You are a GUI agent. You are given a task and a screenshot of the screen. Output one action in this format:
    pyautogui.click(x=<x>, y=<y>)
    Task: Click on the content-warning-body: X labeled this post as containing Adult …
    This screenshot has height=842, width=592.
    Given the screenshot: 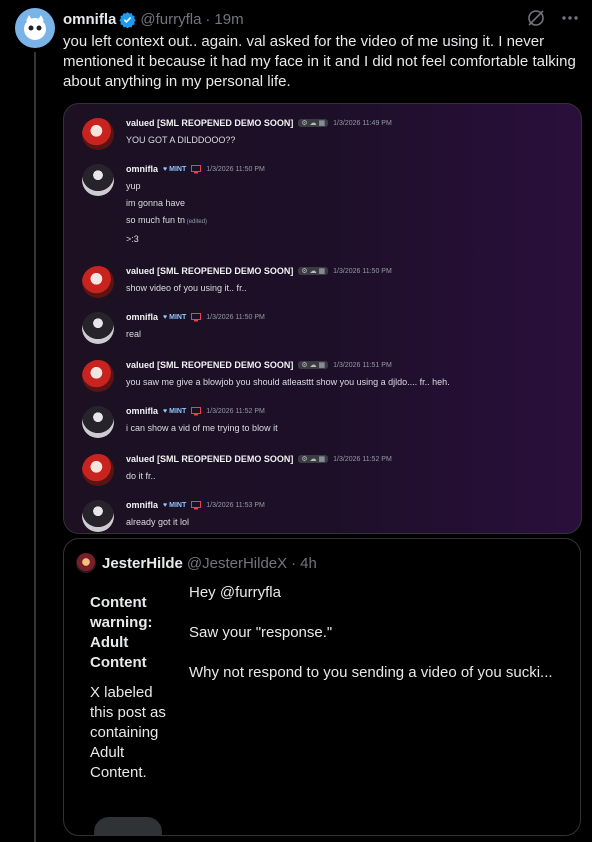 What is the action you would take?
    pyautogui.click(x=128, y=732)
    